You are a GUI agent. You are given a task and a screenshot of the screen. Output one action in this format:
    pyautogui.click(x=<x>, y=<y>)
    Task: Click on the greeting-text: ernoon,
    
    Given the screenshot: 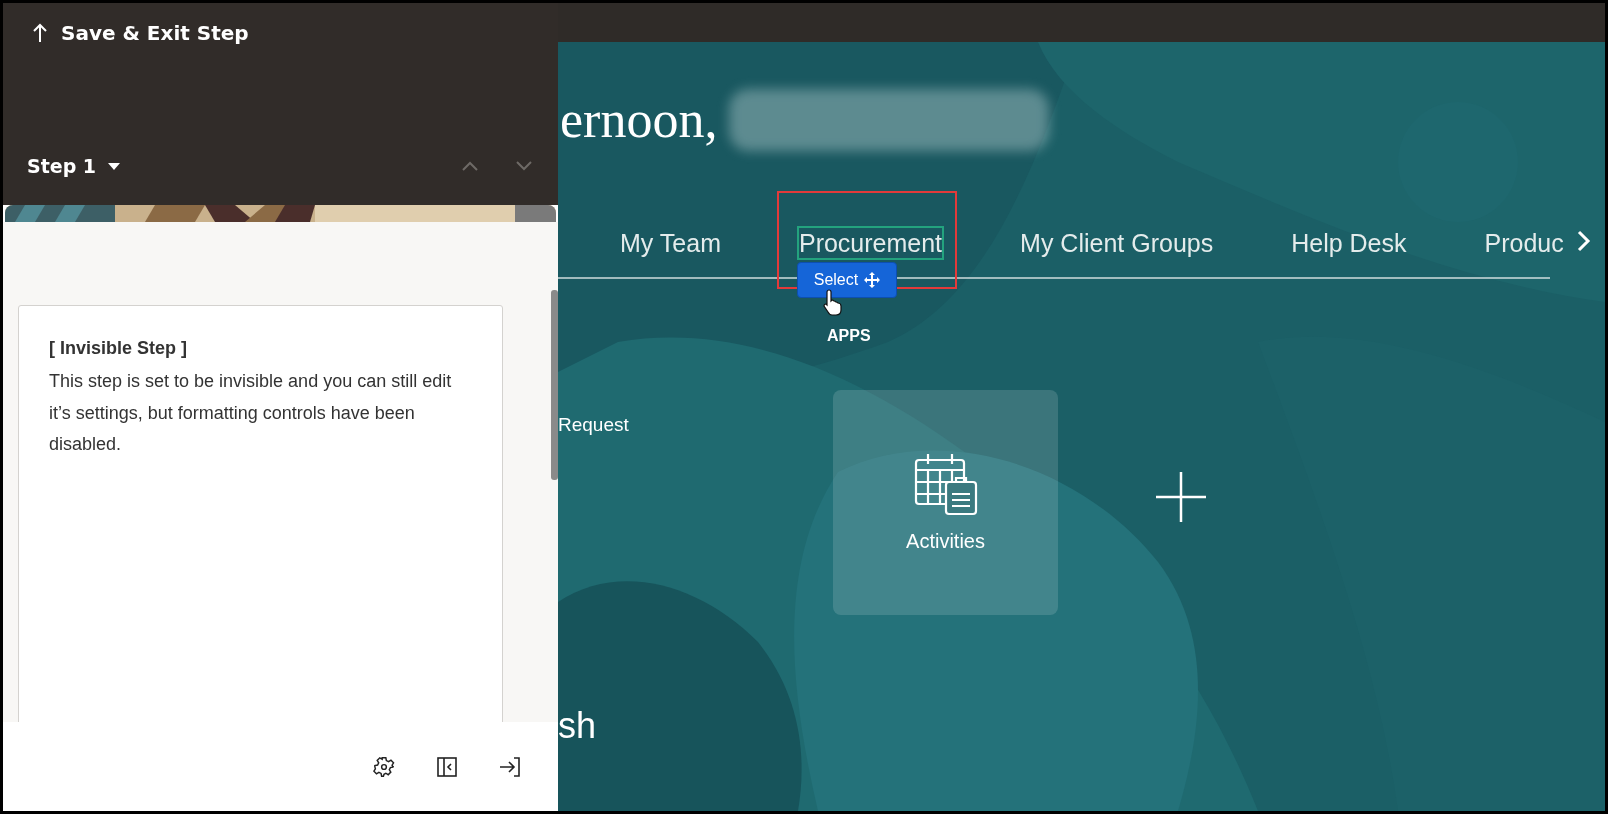 What is the action you would take?
    pyautogui.click(x=638, y=120)
    